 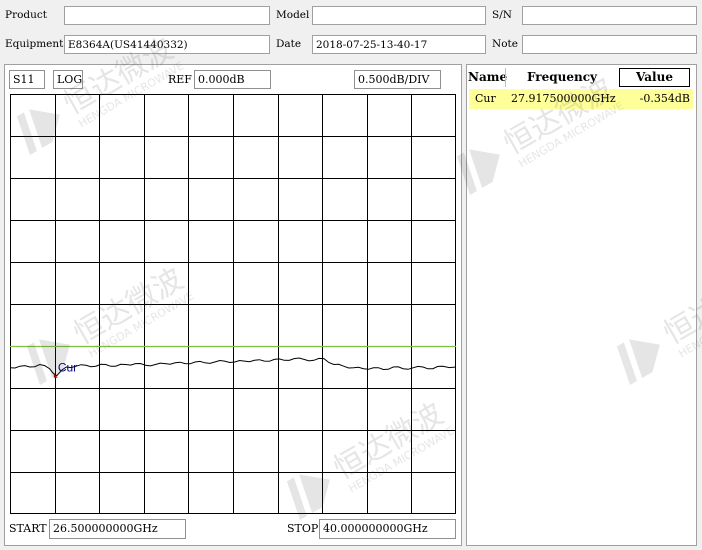 What do you see at coordinates (505, 44) in the screenshot?
I see `note-label: Note` at bounding box center [505, 44].